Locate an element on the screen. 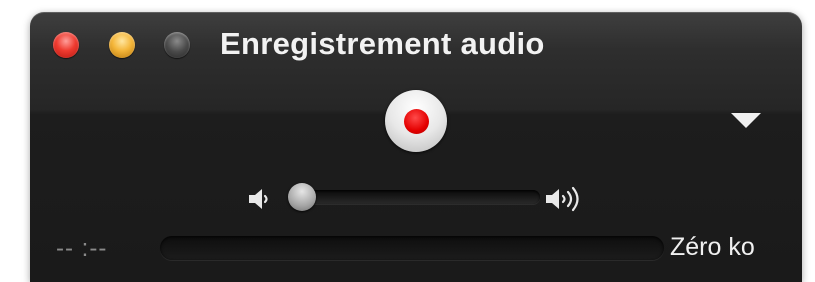 This screenshot has height=282, width=815. record-icon is located at coordinates (416, 121).